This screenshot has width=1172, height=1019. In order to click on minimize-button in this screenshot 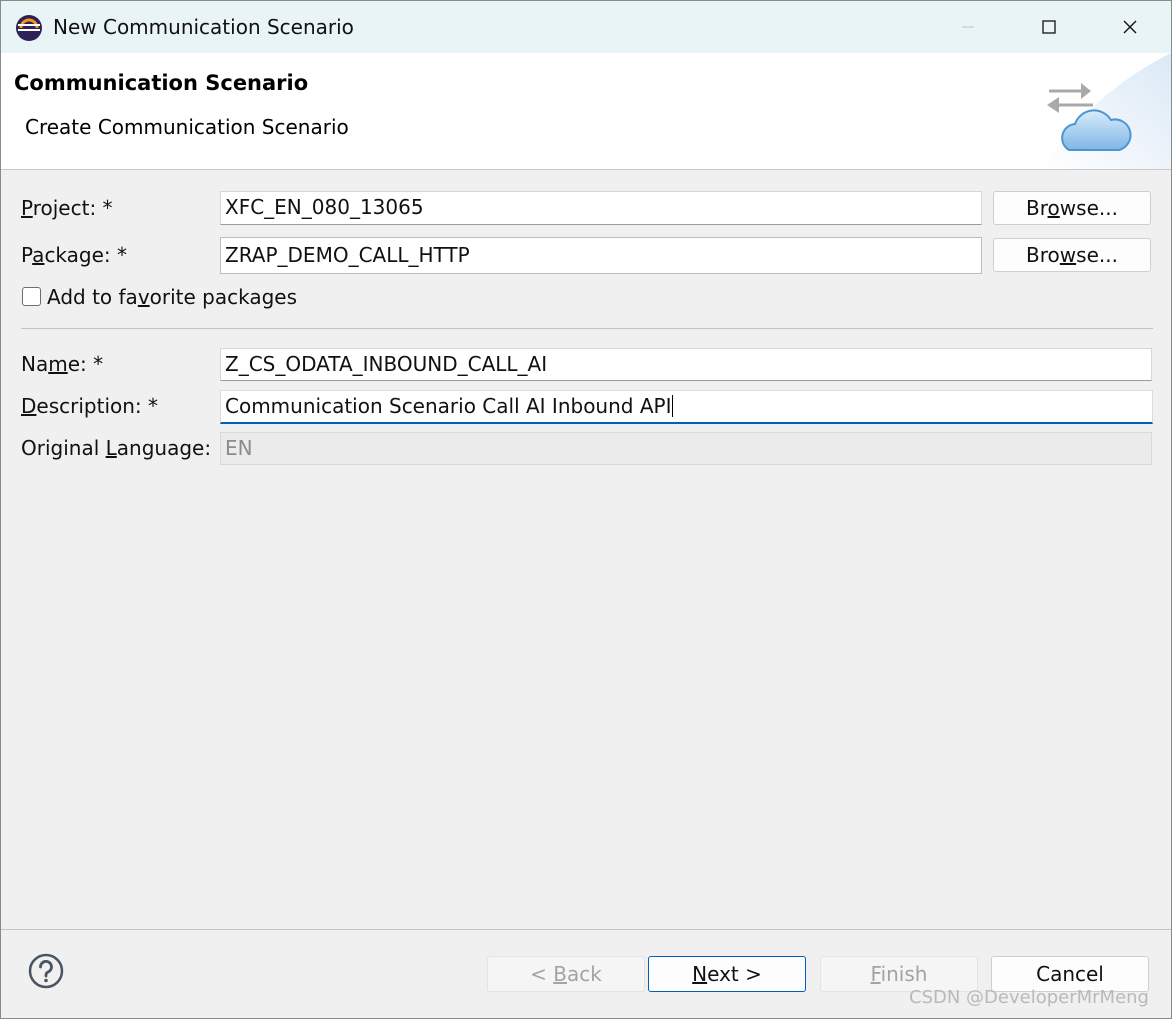, I will do `click(968, 27)`.